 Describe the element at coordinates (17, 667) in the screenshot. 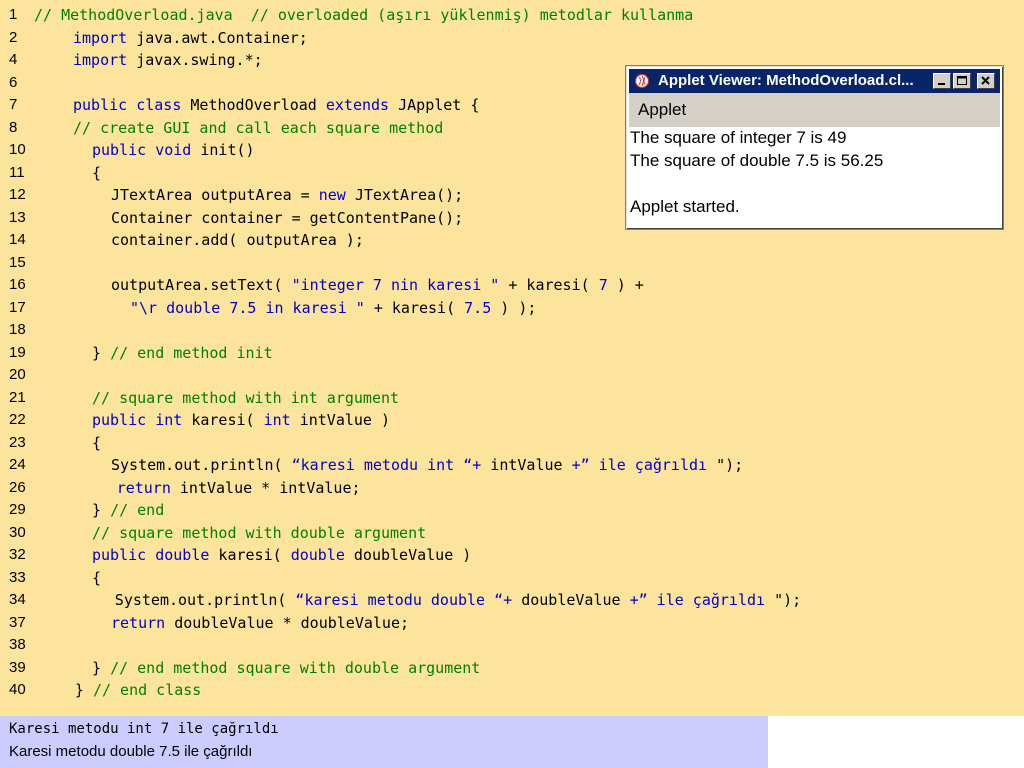

I see `line-number: 39` at that location.